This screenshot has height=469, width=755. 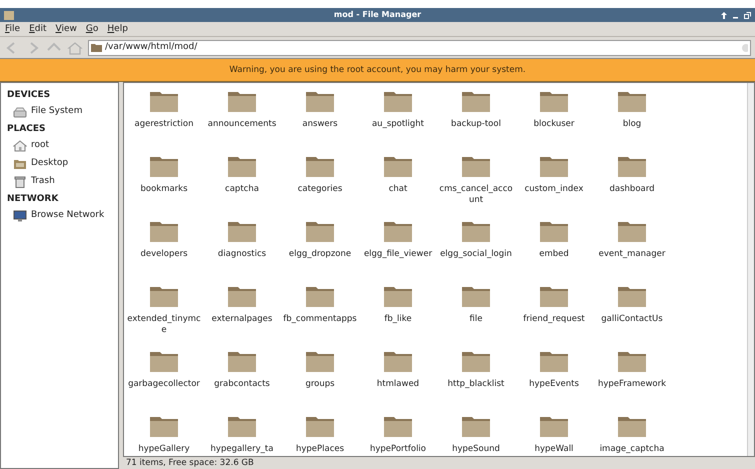 What do you see at coordinates (12, 29) in the screenshot?
I see `menu-item: File` at bounding box center [12, 29].